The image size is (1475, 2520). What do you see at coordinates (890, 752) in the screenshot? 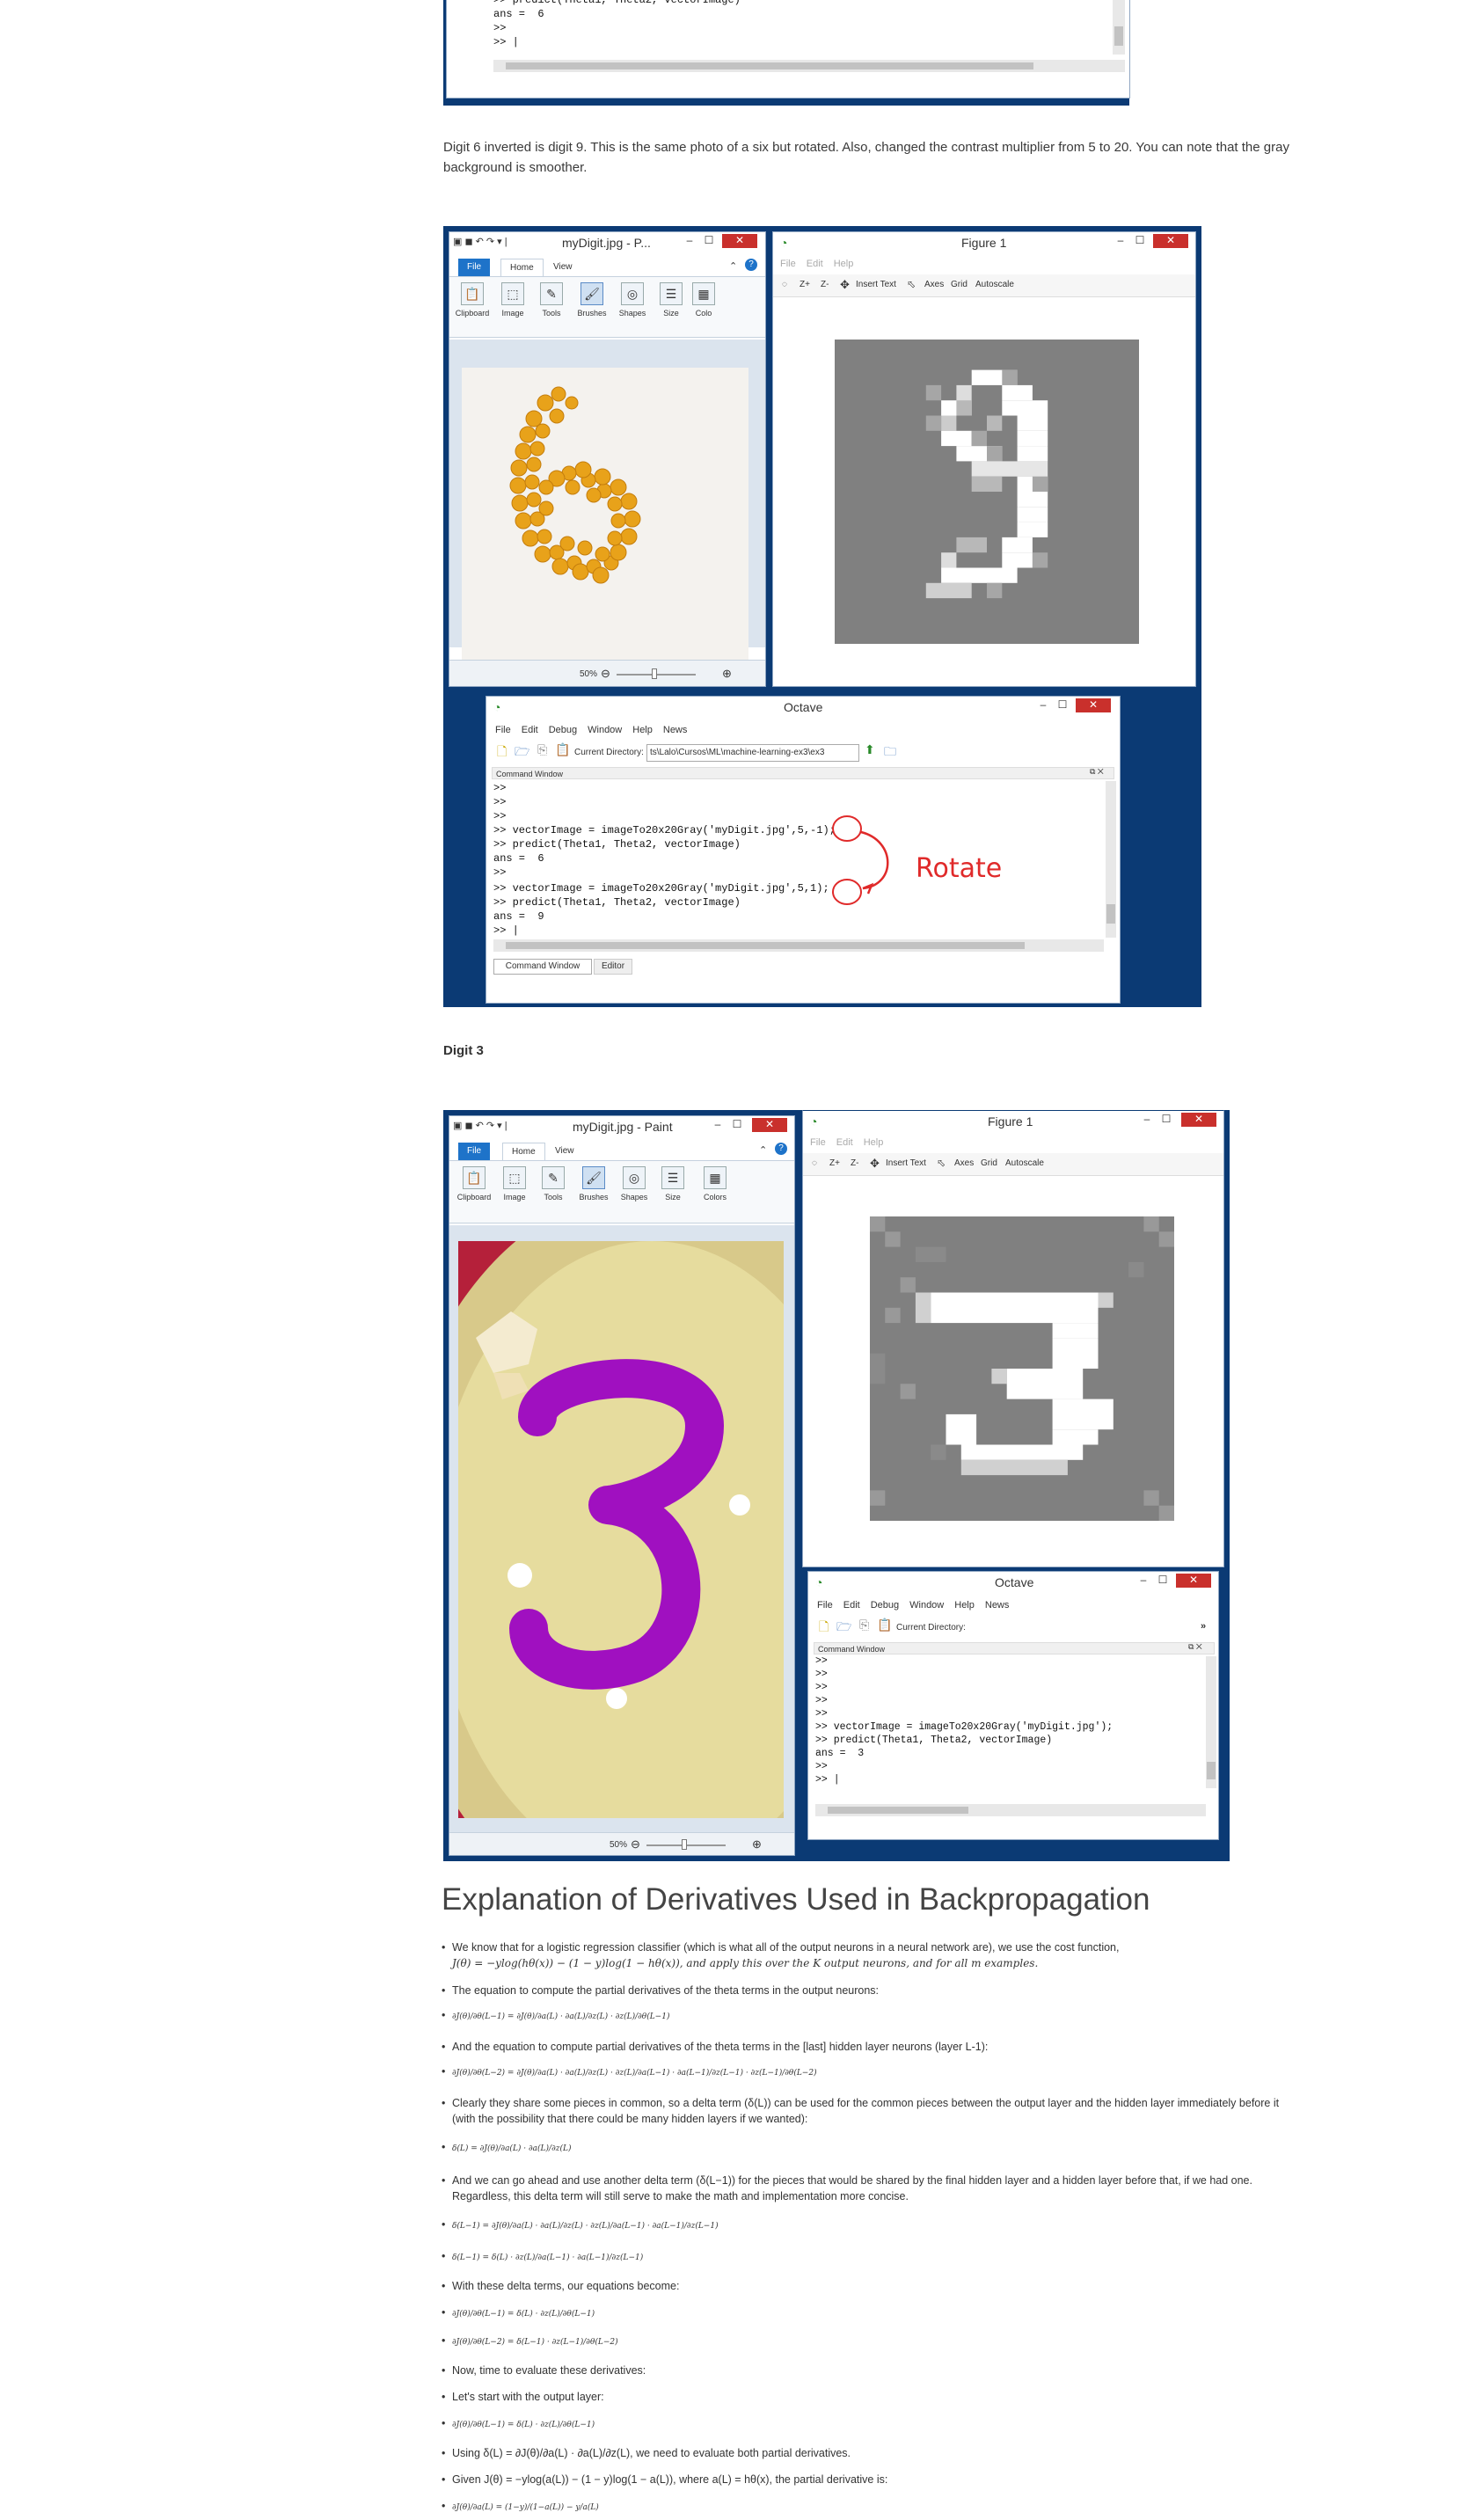
I see `browse-folder-icon: 🗀` at bounding box center [890, 752].